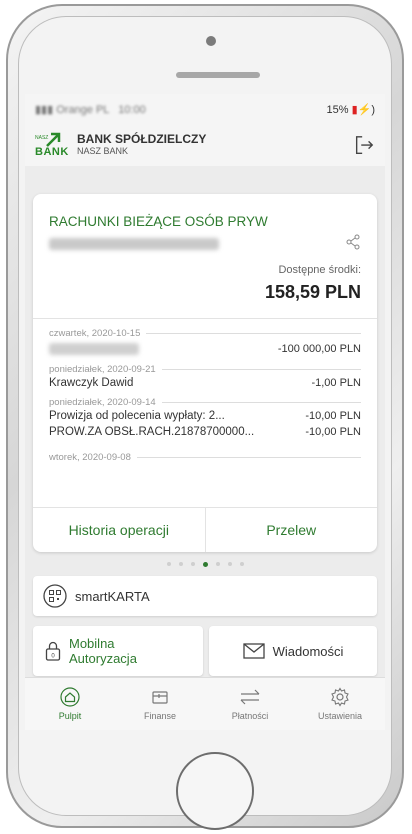 This screenshot has width=412, height=834. Describe the element at coordinates (103, 651) in the screenshot. I see `mobile-auth-label: Mobilna Autoryzacja` at that location.